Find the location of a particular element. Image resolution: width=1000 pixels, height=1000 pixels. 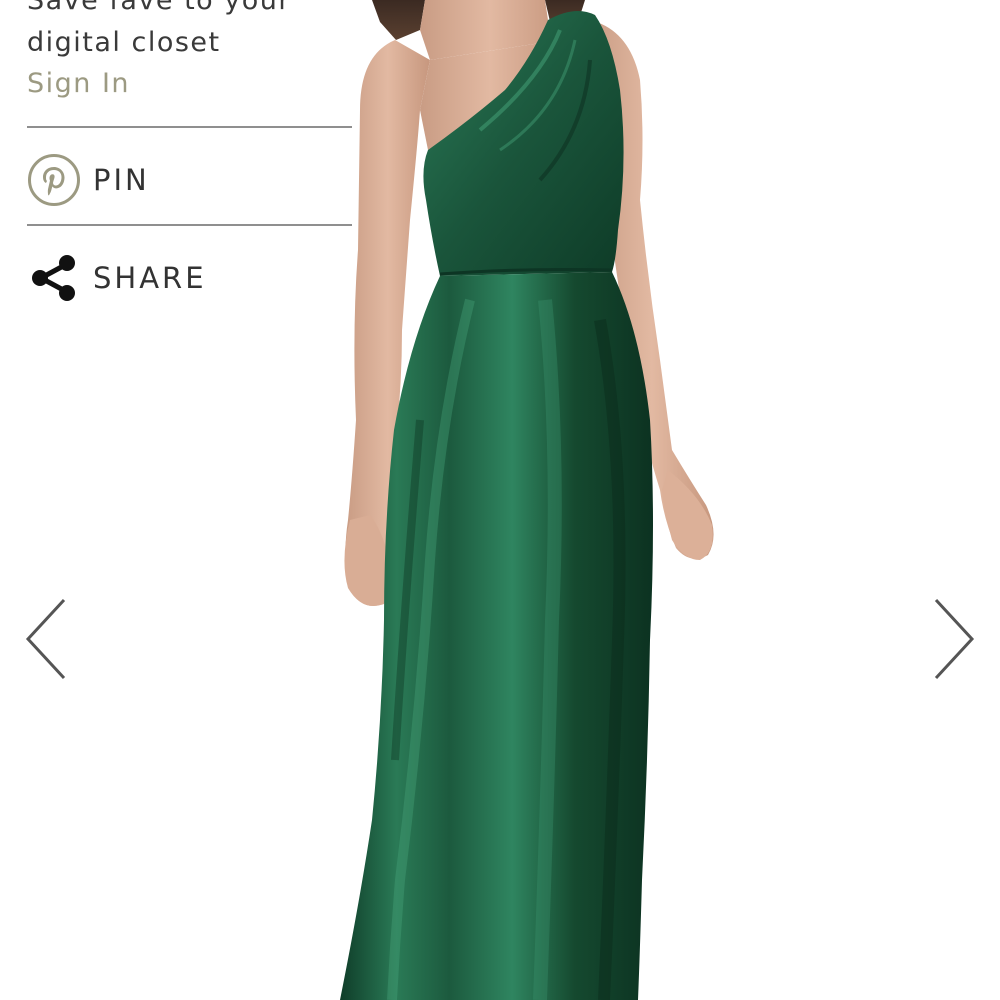

pinterest-icon is located at coordinates (54, 180).